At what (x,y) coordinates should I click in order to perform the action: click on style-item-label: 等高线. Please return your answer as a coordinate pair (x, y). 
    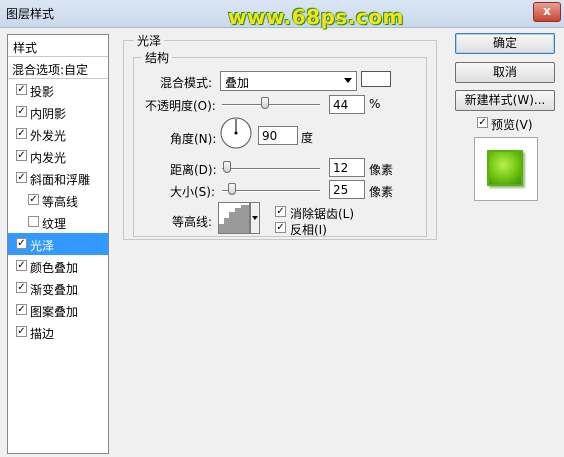
    Looking at the image, I should click on (60, 202).